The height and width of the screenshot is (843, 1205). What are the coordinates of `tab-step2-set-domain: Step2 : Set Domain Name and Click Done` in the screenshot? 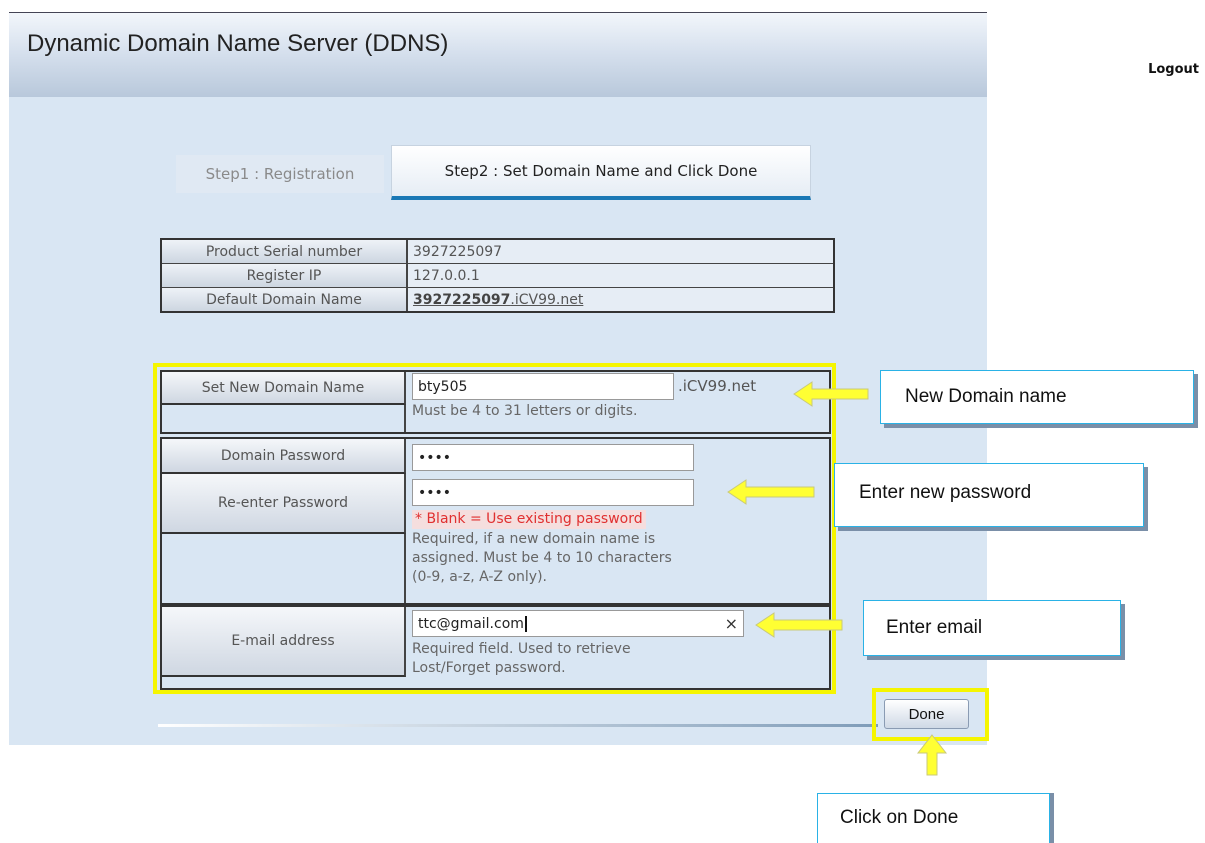 It's located at (601, 172).